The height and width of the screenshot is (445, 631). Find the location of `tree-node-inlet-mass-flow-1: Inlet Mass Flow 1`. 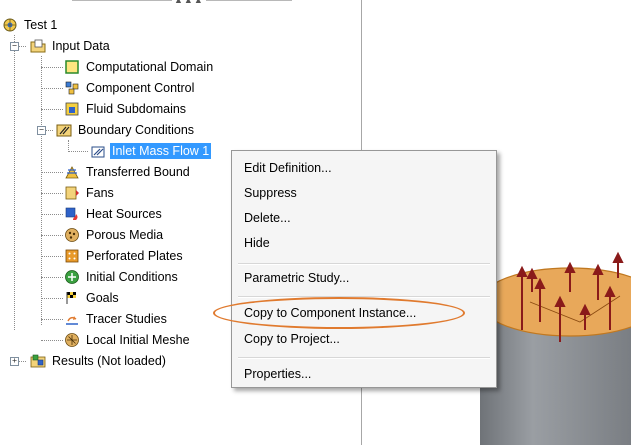

tree-node-inlet-mass-flow-1: Inlet Mass Flow 1 is located at coordinates (151, 150).